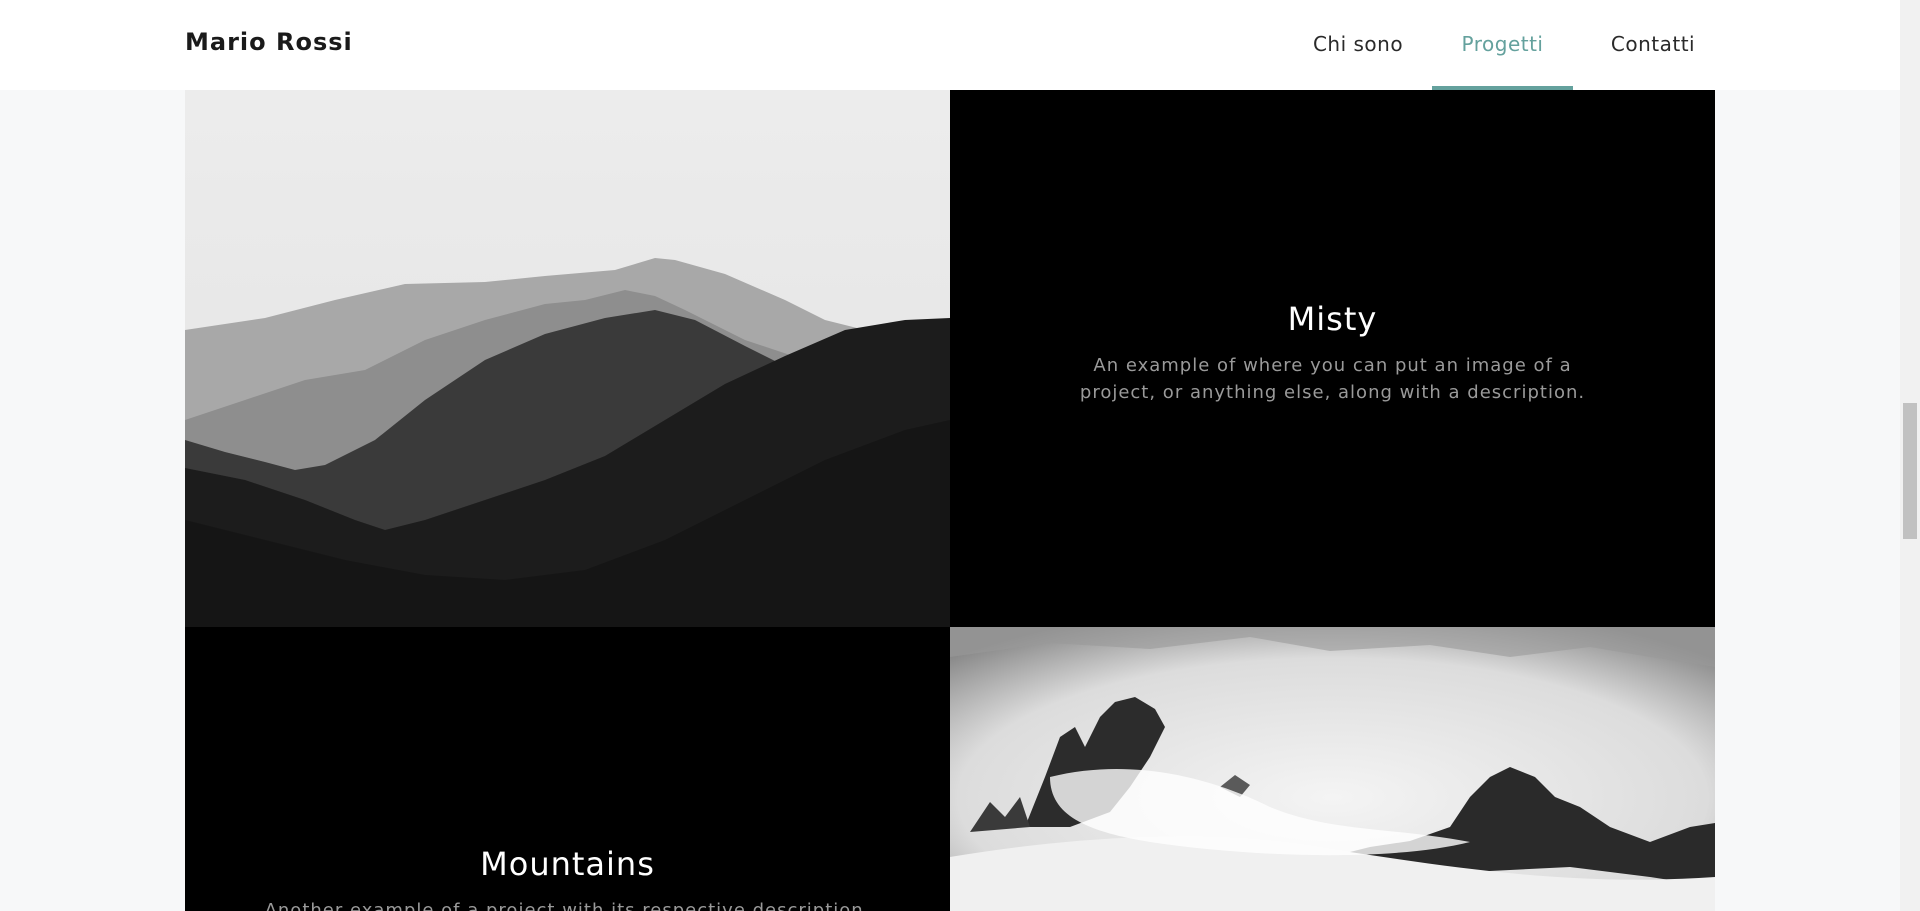 The height and width of the screenshot is (911, 1920). I want to click on page-scrollbar, so click(1910, 455).